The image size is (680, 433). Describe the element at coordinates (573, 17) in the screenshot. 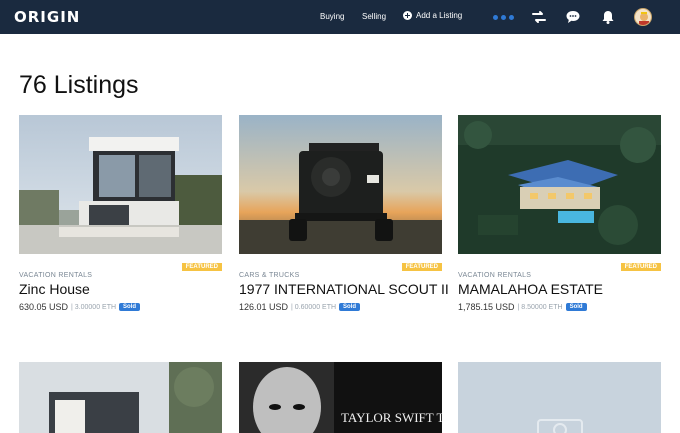

I see `chat-icon` at that location.